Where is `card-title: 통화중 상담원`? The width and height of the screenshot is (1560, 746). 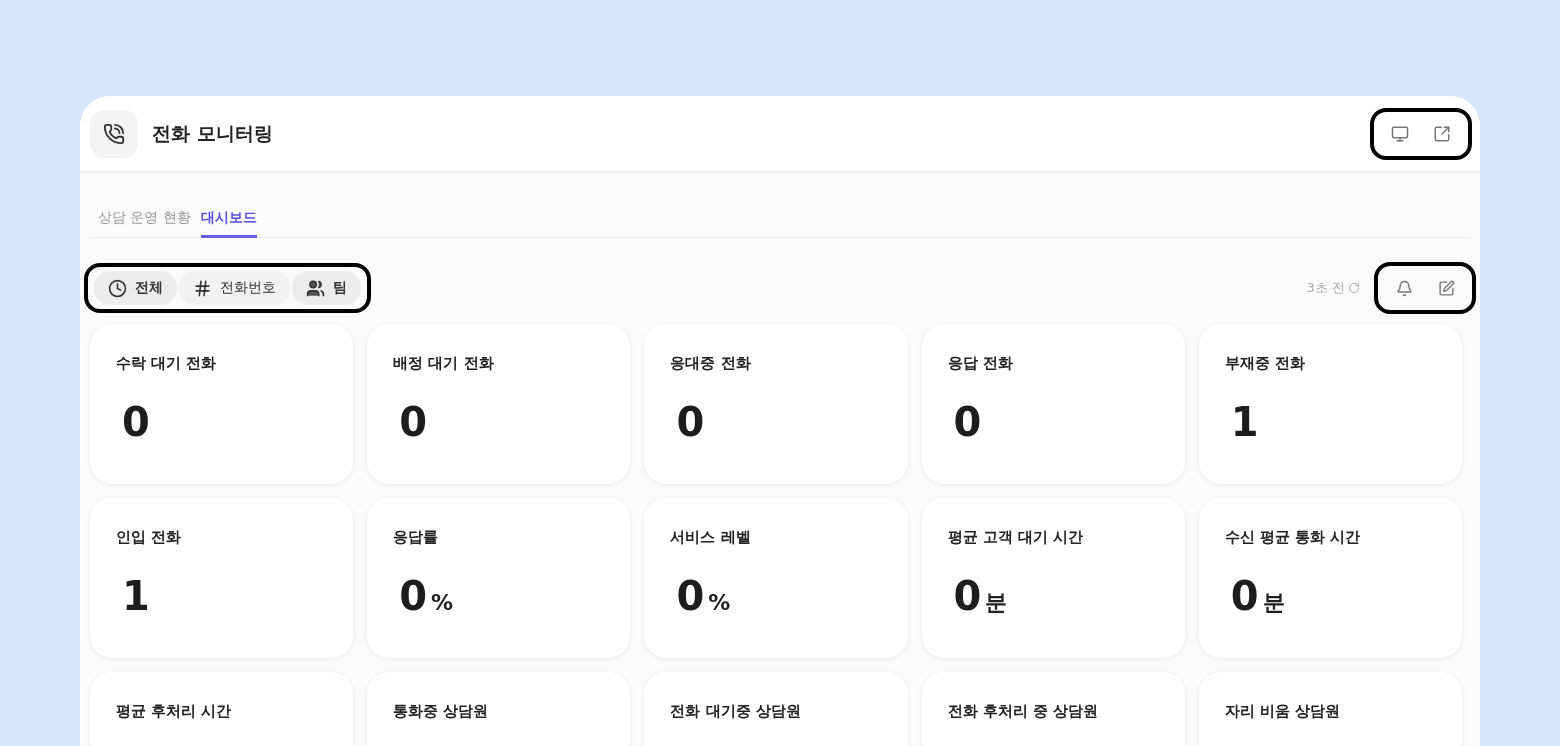
card-title: 통화중 상담원 is located at coordinates (441, 711).